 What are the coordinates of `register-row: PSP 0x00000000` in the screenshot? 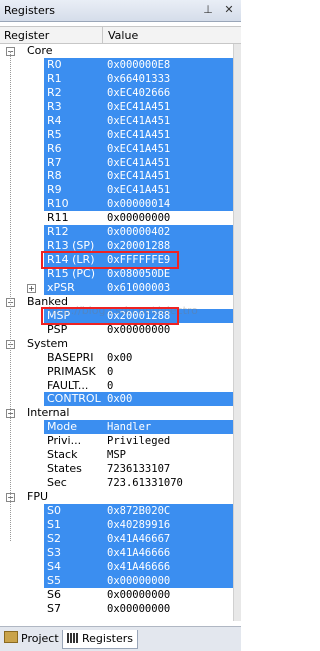 It's located at (117, 330).